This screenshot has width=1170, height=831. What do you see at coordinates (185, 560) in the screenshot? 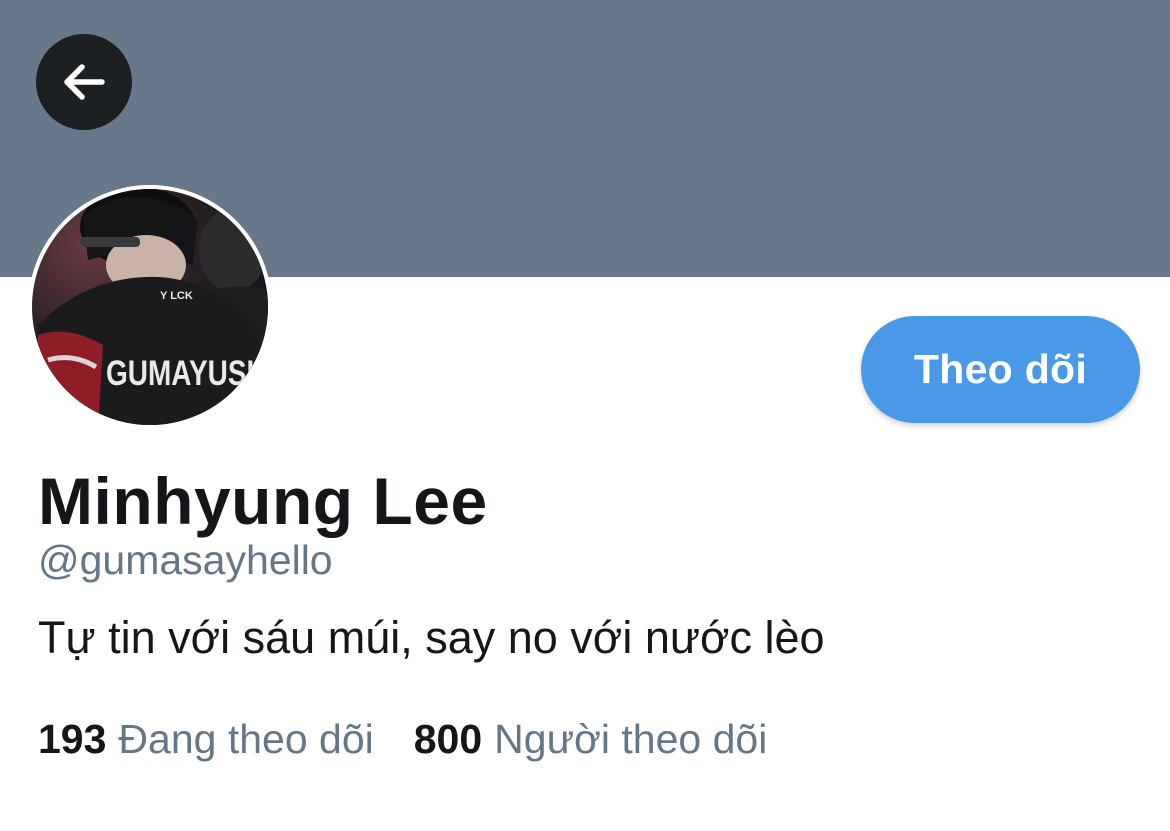
I see `username-handle: @gumasayhello` at bounding box center [185, 560].